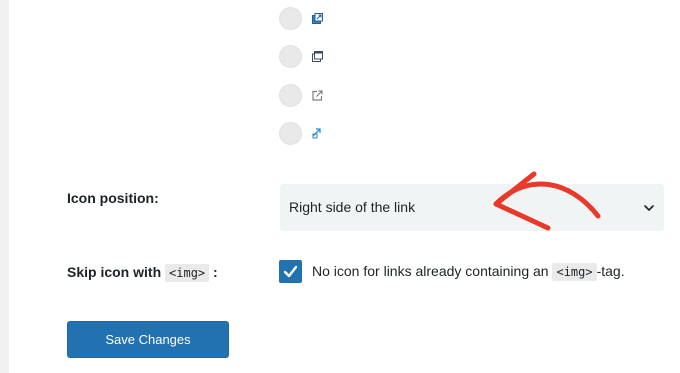 This screenshot has height=373, width=680. I want to click on external-arrow-out-icon, so click(317, 95).